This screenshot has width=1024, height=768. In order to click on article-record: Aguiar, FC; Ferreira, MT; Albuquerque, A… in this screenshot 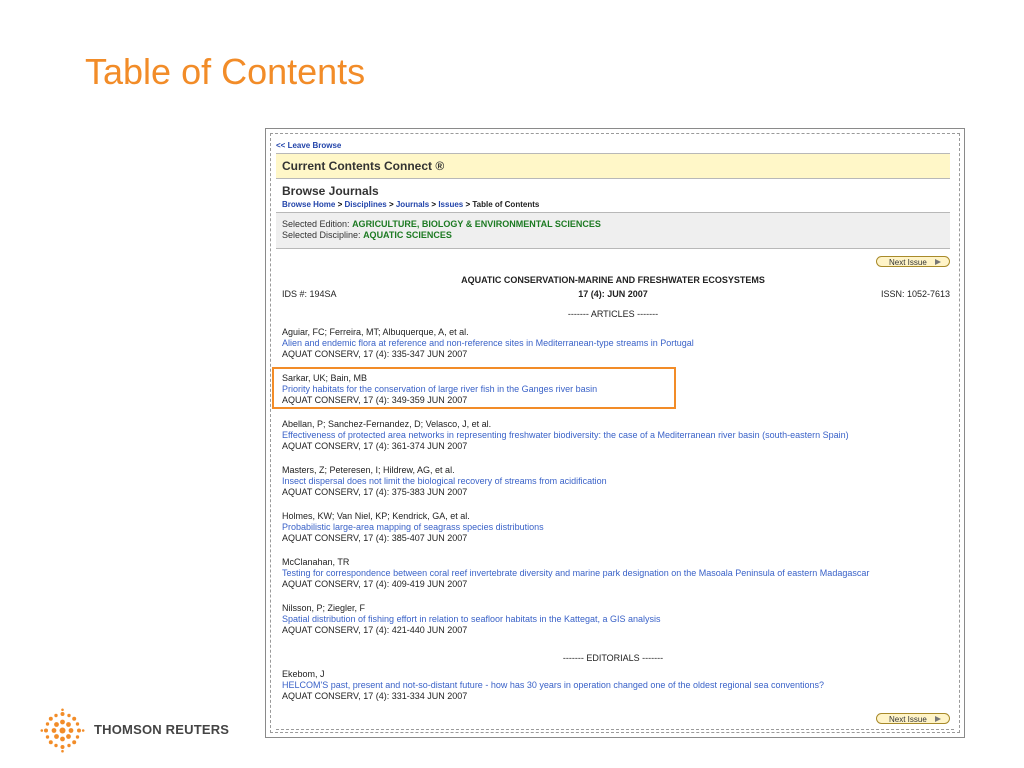, I will do `click(613, 343)`.